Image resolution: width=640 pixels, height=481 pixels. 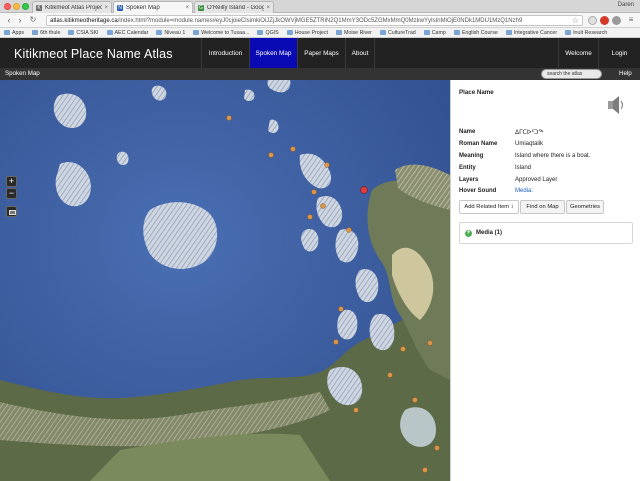 I want to click on name-label: Name, so click(x=467, y=132).